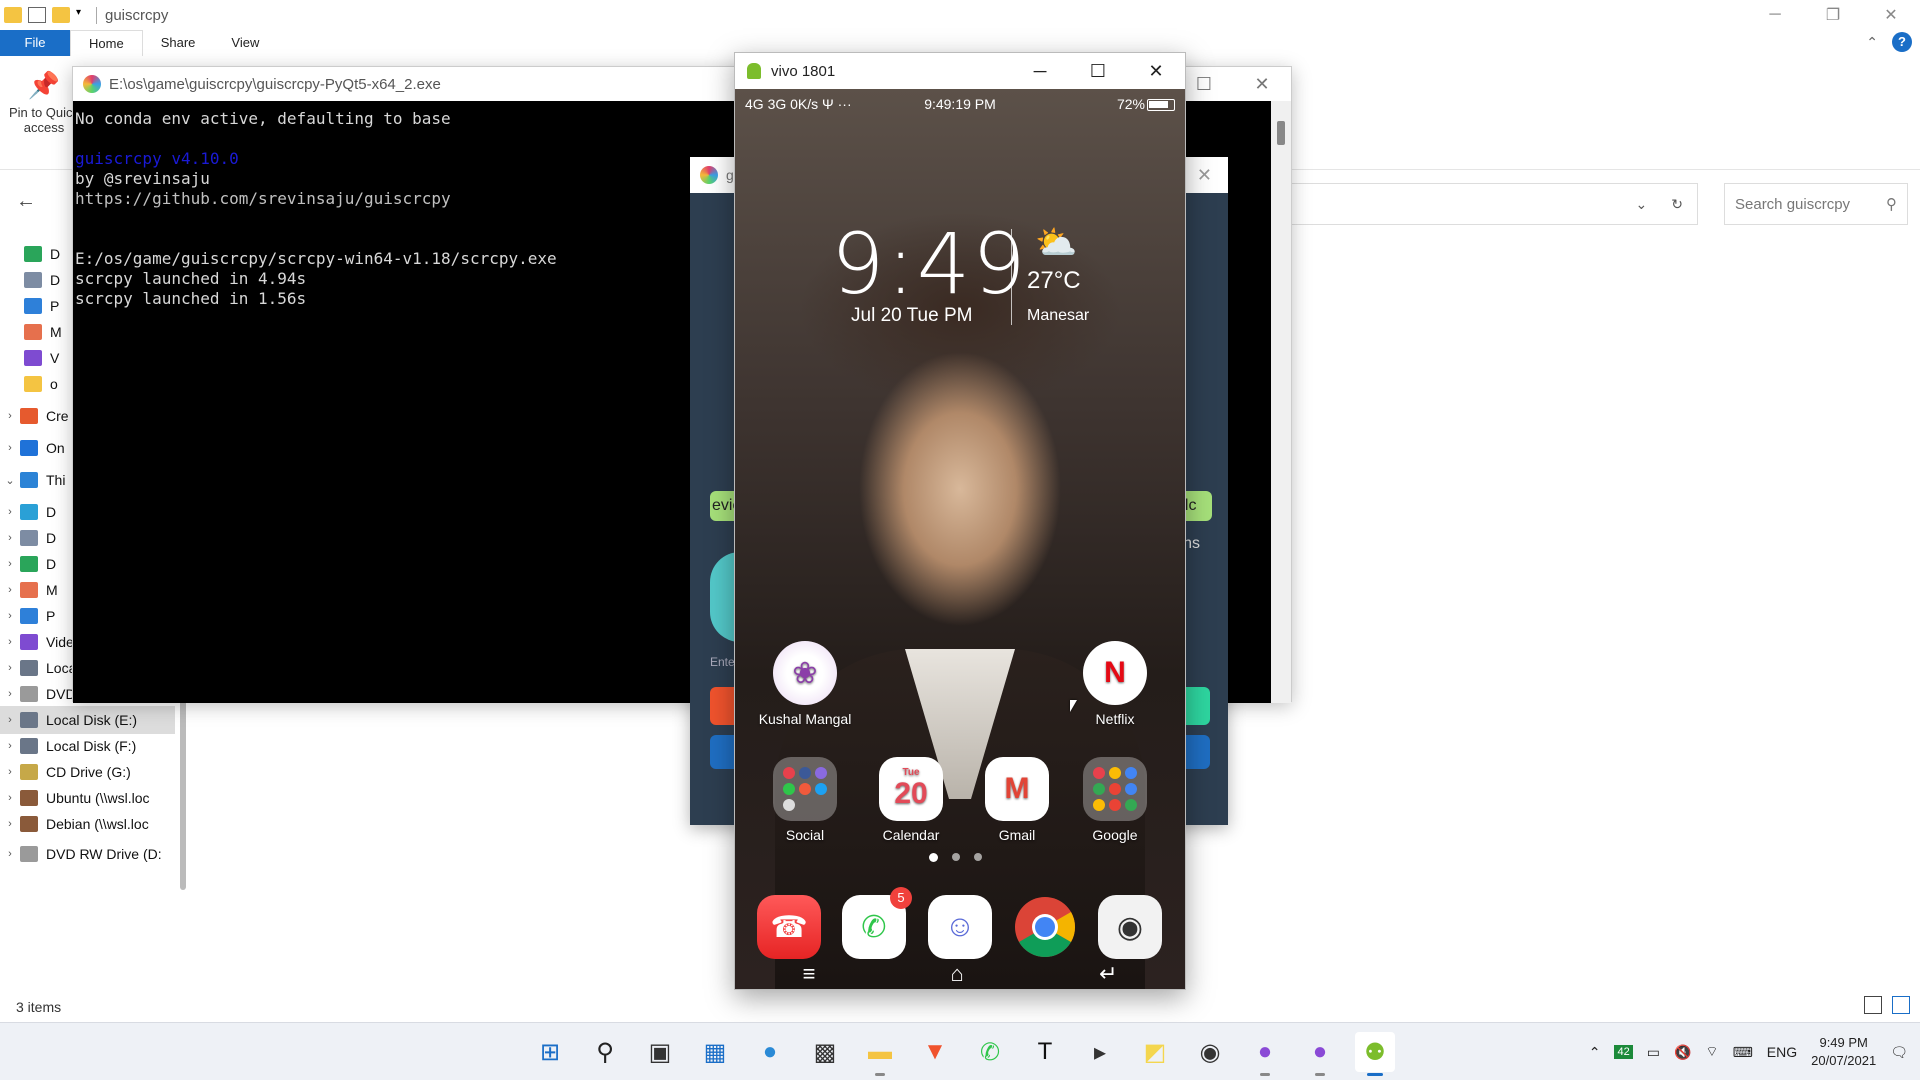  What do you see at coordinates (1899, 1052) in the screenshot?
I see `notification-center-icon: 🗨` at bounding box center [1899, 1052].